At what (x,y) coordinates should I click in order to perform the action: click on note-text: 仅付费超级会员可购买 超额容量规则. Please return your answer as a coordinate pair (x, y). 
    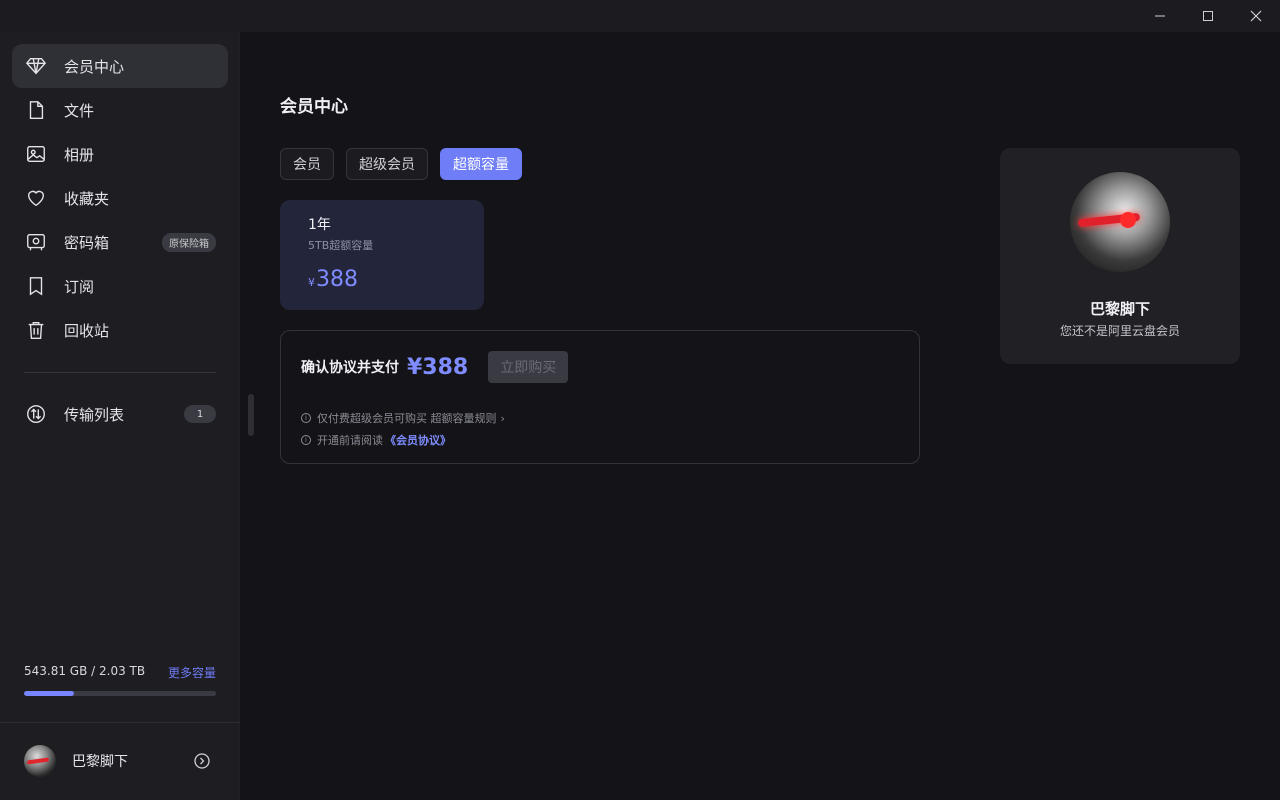
    Looking at the image, I should click on (407, 418).